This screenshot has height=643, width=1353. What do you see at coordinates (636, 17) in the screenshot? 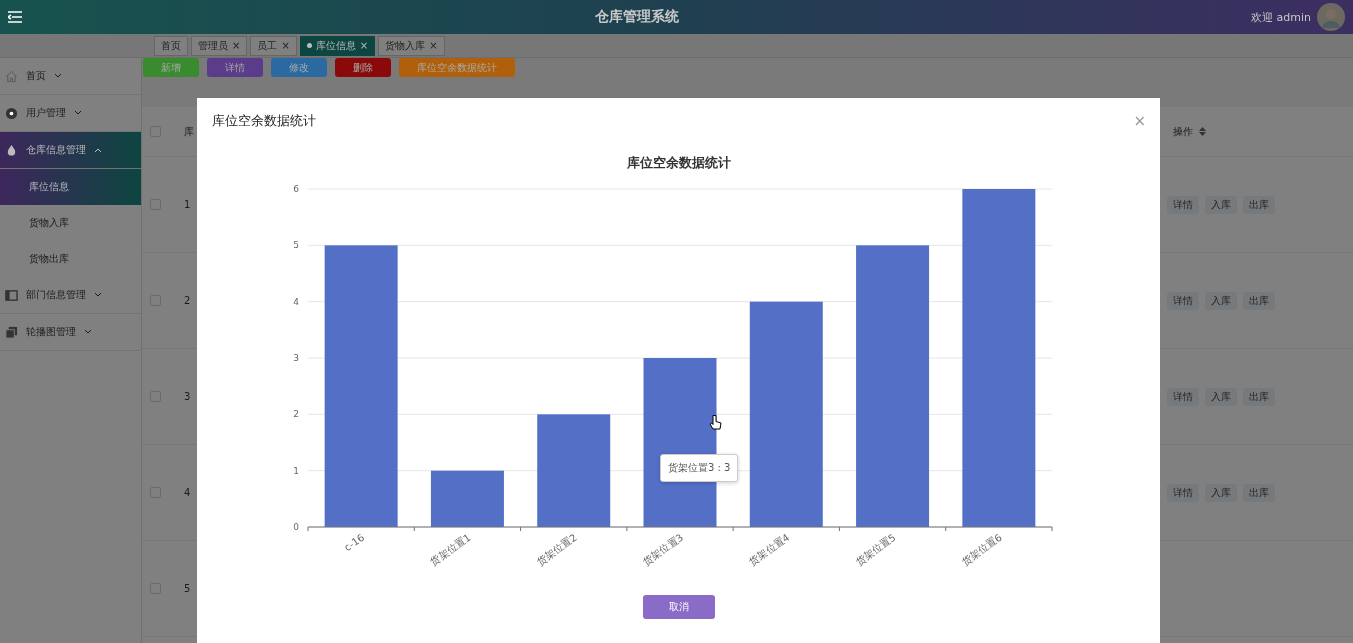
I see `app-title: 仓库管理系统` at bounding box center [636, 17].